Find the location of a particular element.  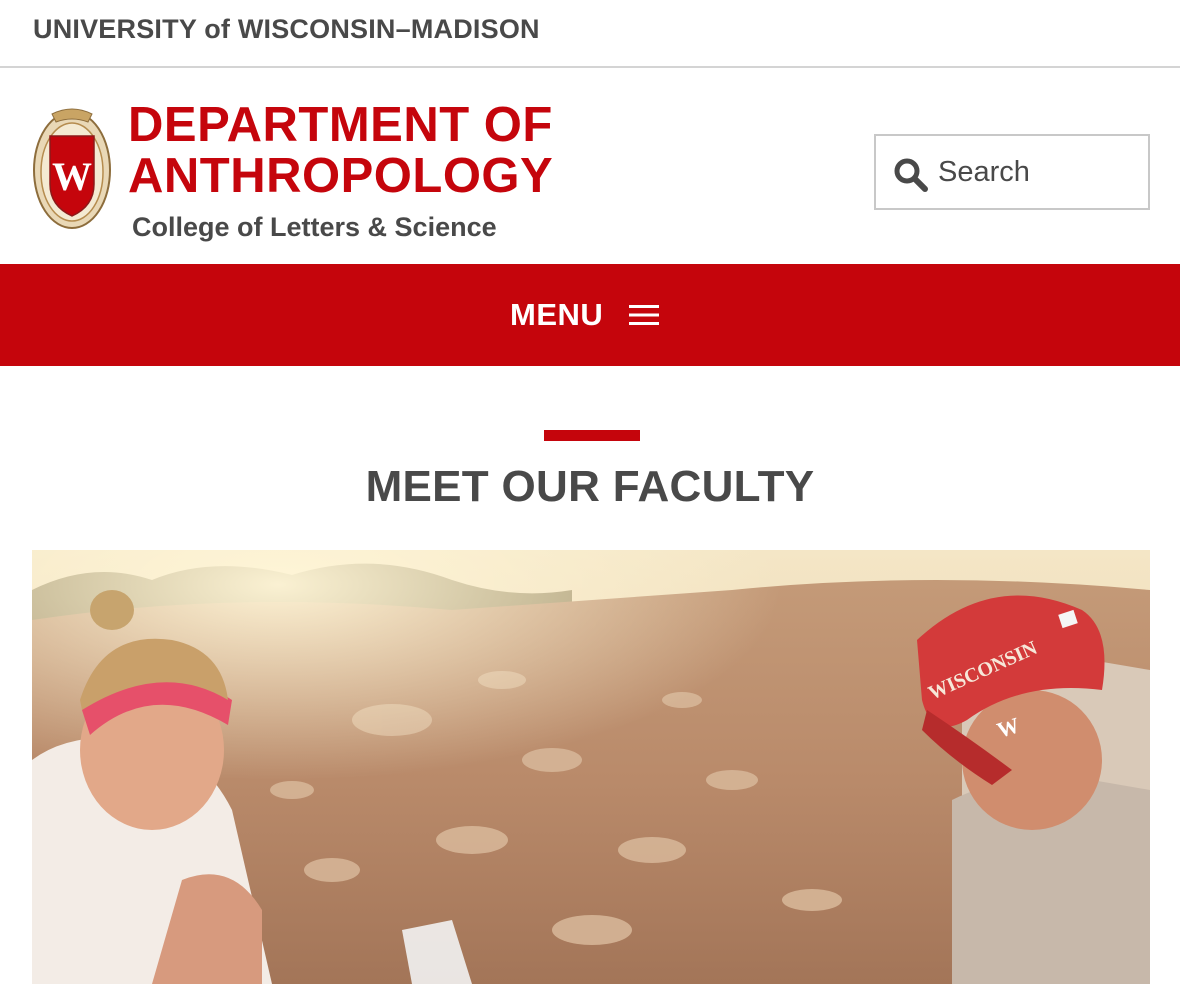

heading-accent-bar is located at coordinates (592, 435).